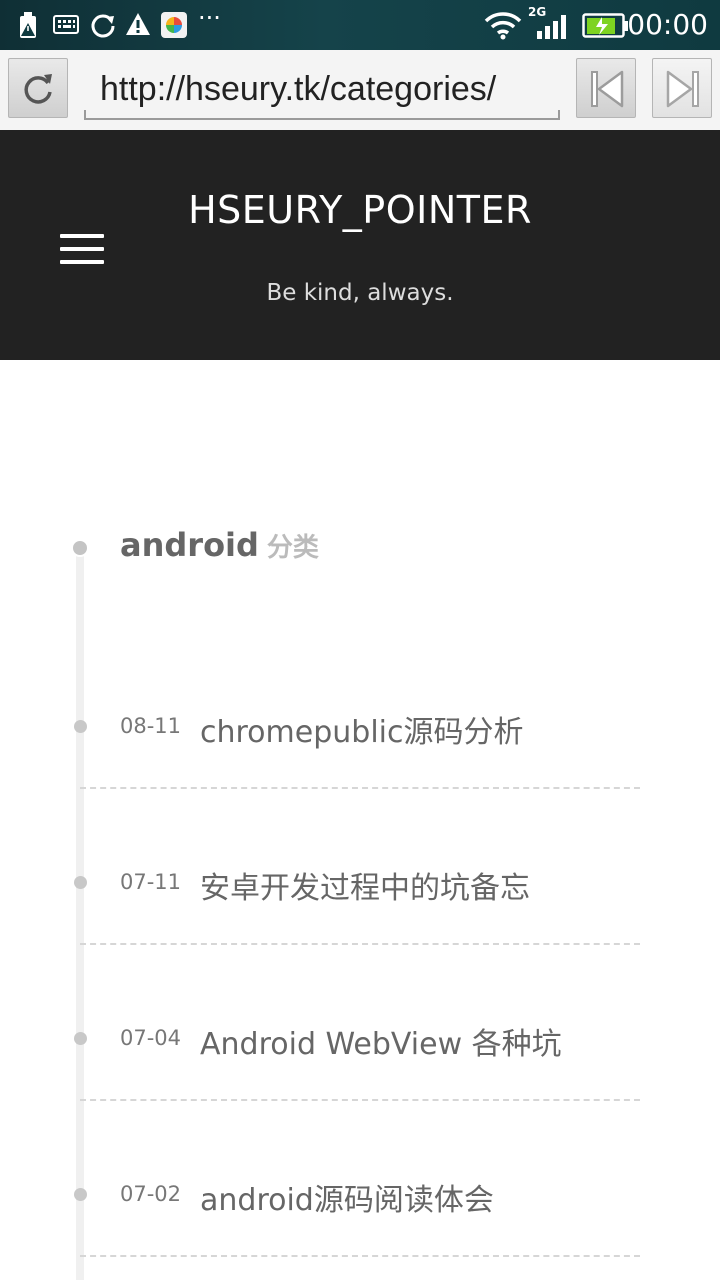 The width and height of the screenshot is (720, 1280). Describe the element at coordinates (38, 88) in the screenshot. I see `reload-button` at that location.